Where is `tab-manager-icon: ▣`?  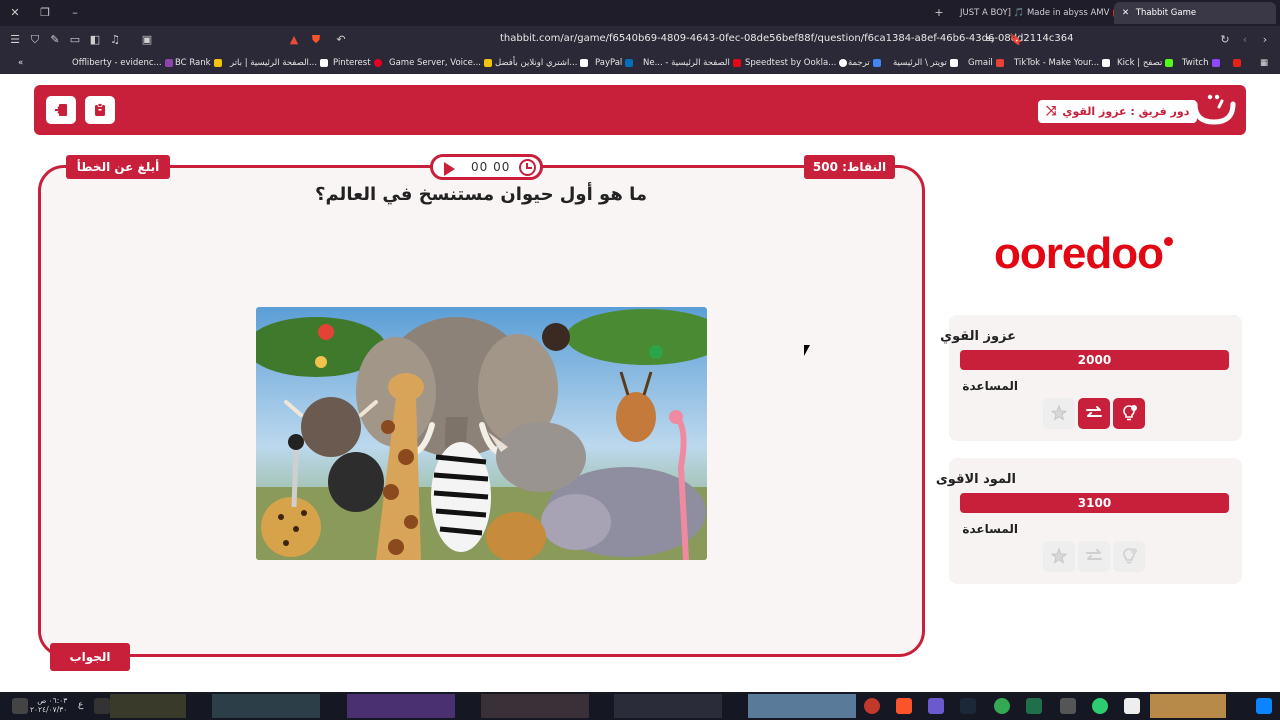
tab-manager-icon: ▣ is located at coordinates (147, 40).